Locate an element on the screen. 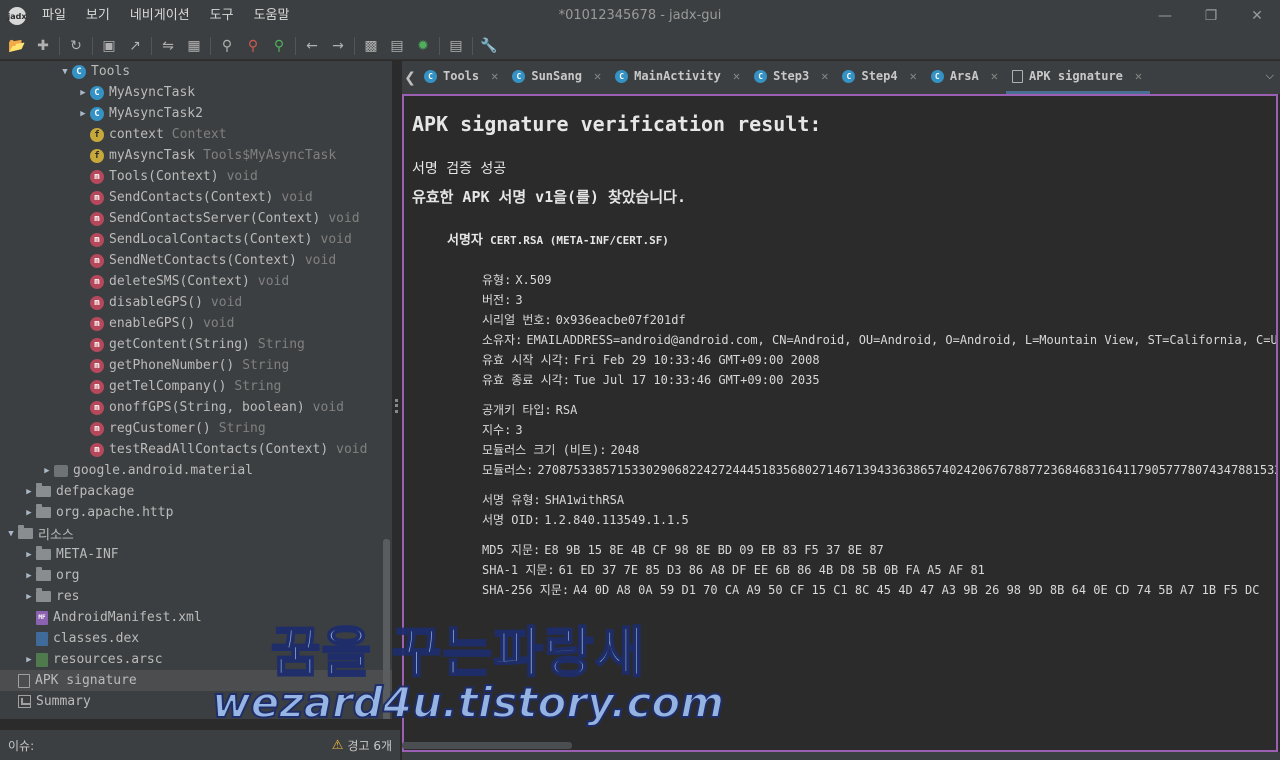  field-label: 모듈러스 크기 (비트): is located at coordinates (544, 450).